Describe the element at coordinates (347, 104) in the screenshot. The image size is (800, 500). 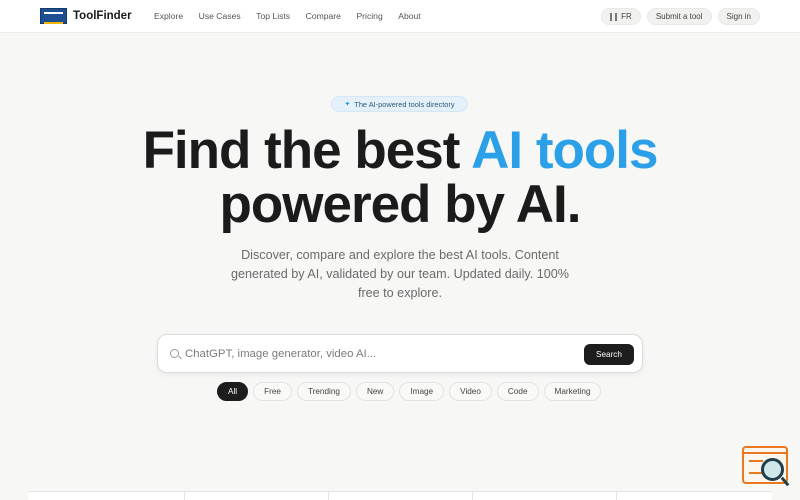
I see `sparkle-icon: ✦` at that location.